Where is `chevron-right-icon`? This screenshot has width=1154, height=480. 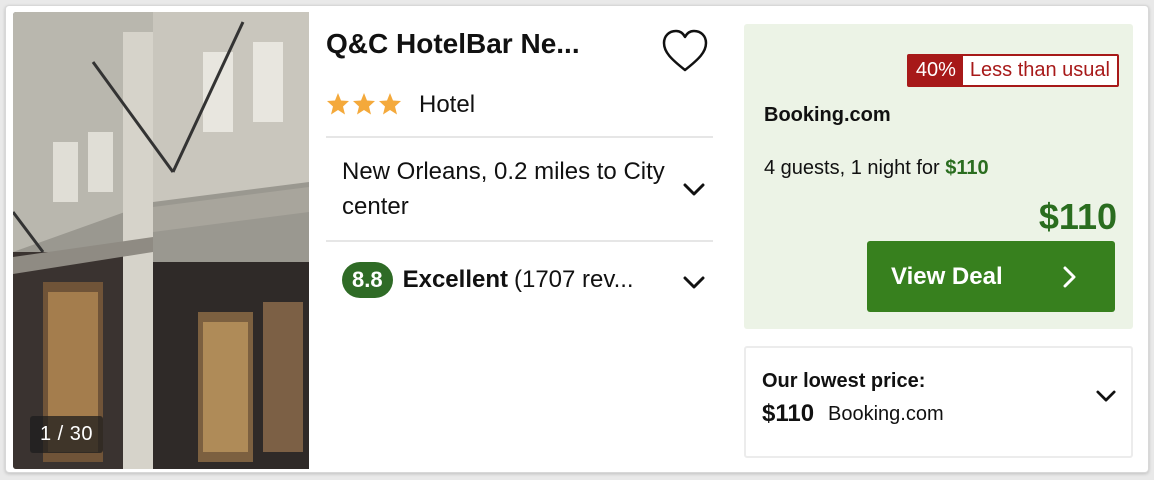 chevron-right-icon is located at coordinates (1069, 277).